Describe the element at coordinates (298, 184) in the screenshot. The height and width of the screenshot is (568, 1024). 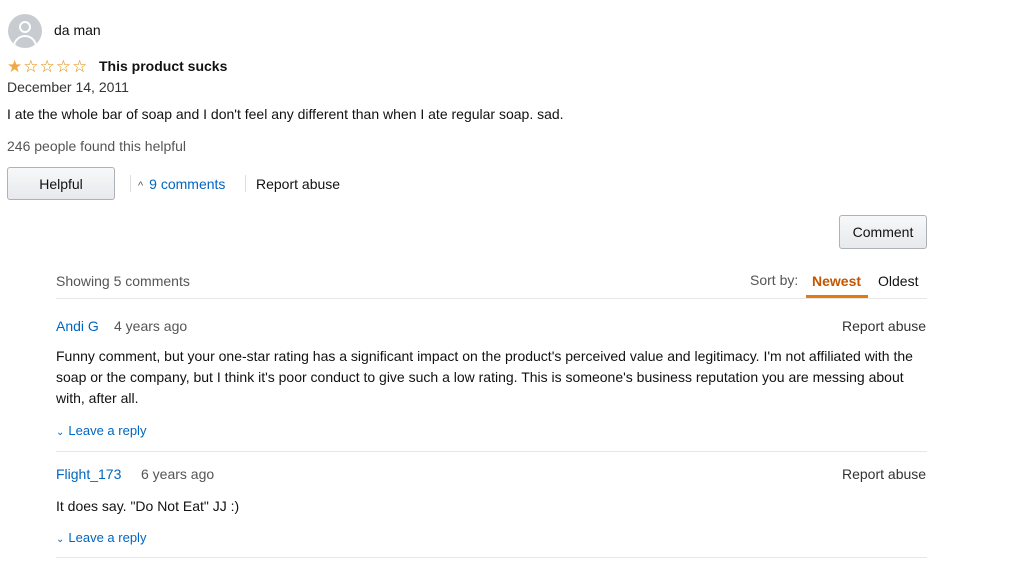
I see `report-abuse-link: Report abuse` at that location.